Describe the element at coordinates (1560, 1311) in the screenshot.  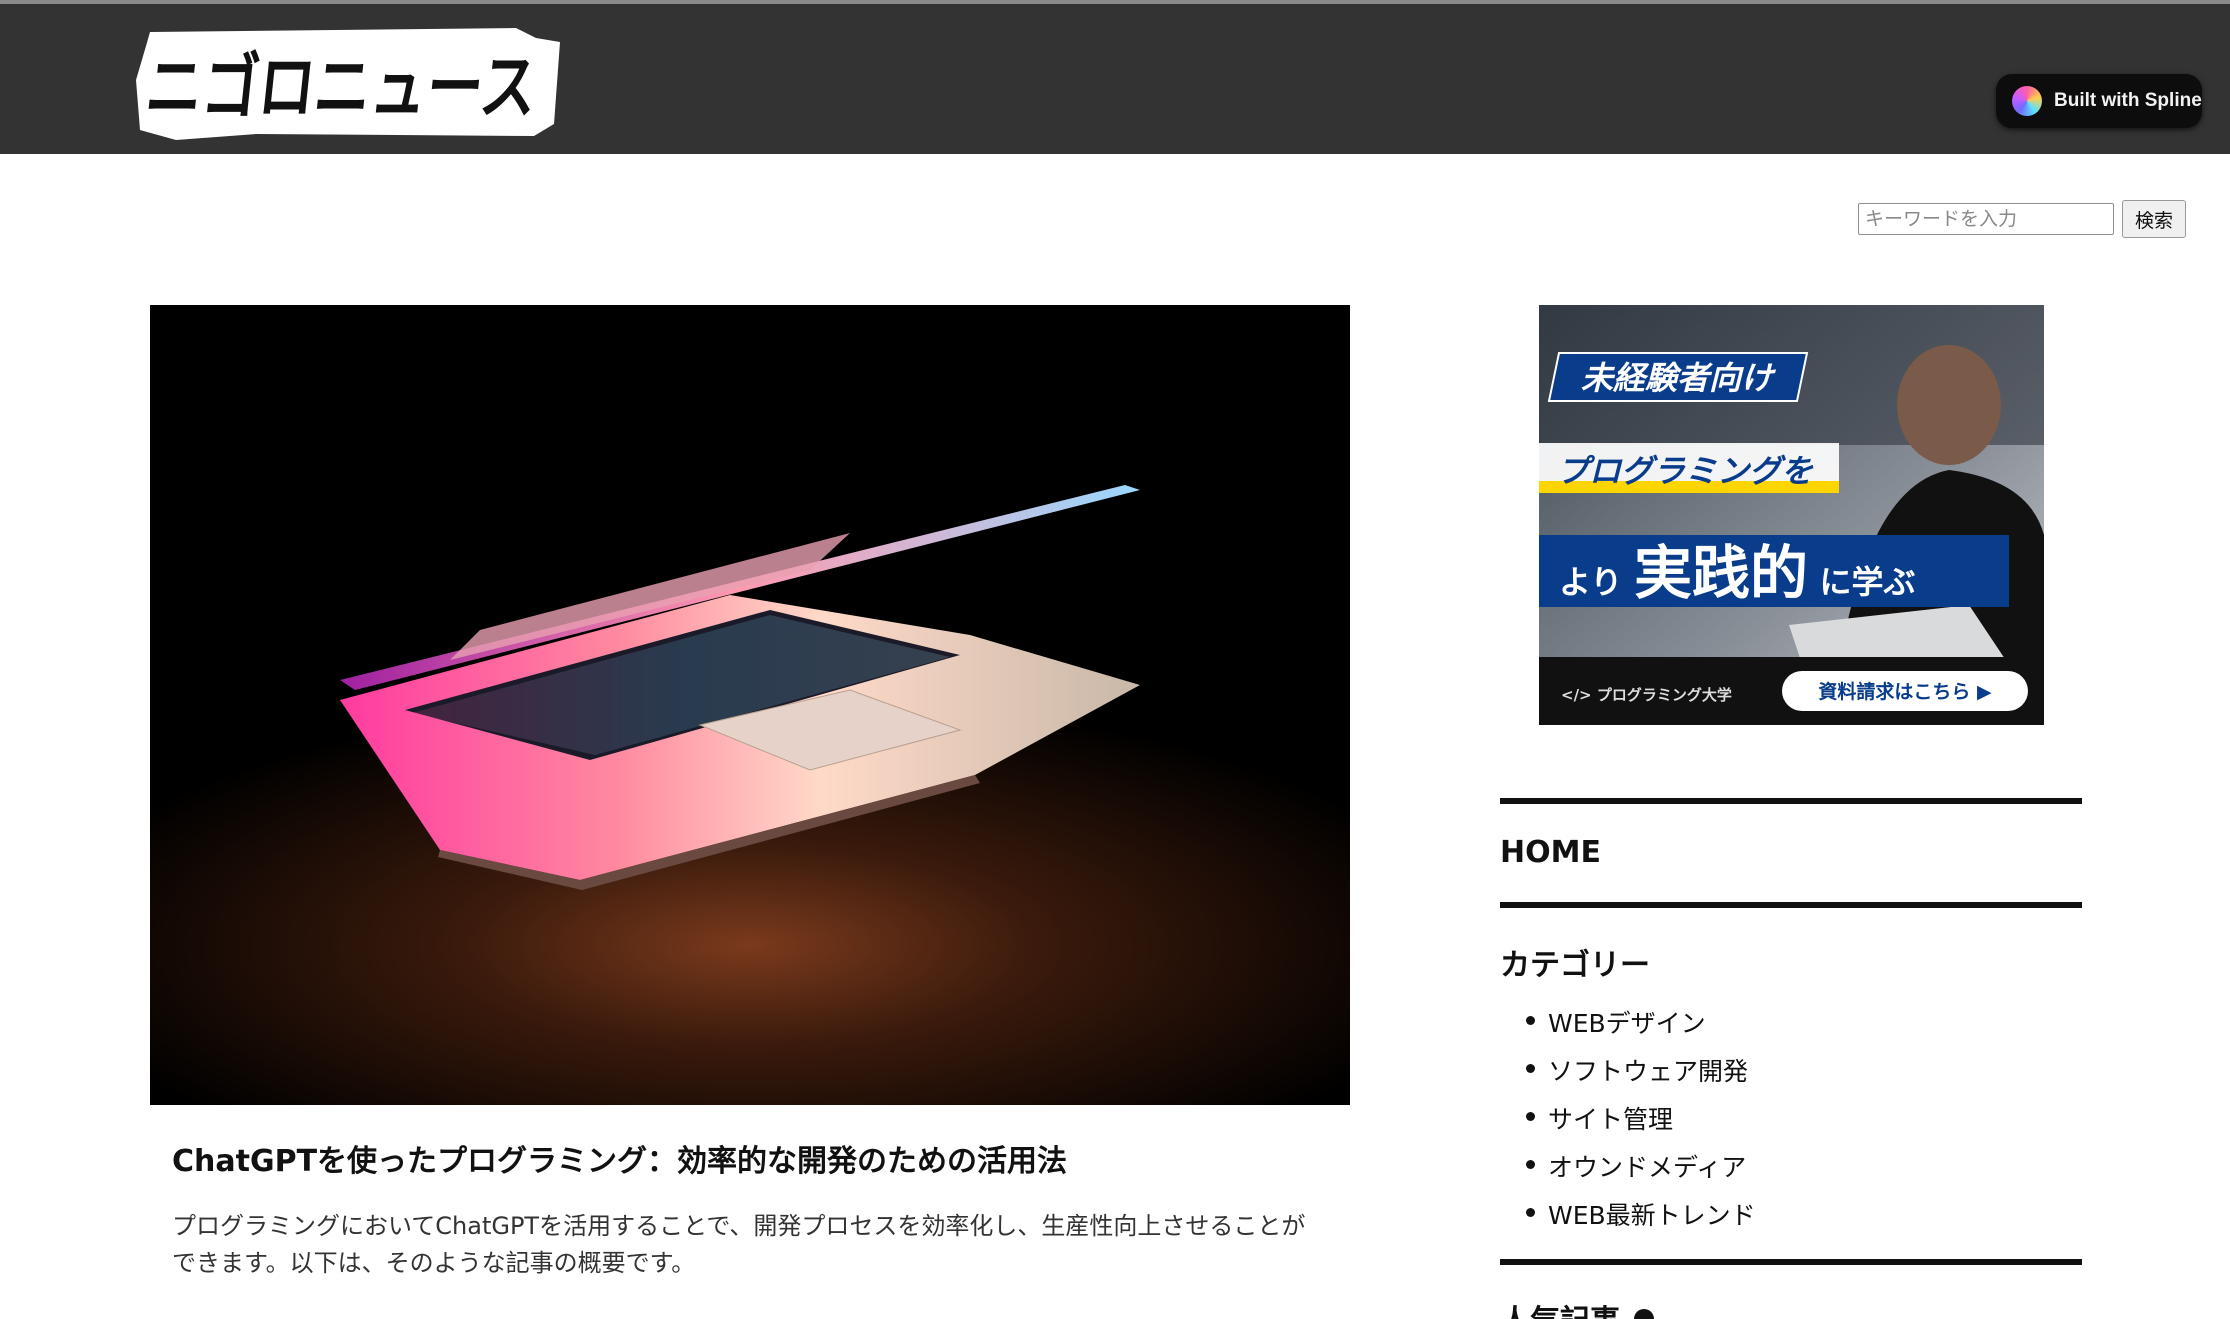
I see `popular-heading-text: 人気記事` at that location.